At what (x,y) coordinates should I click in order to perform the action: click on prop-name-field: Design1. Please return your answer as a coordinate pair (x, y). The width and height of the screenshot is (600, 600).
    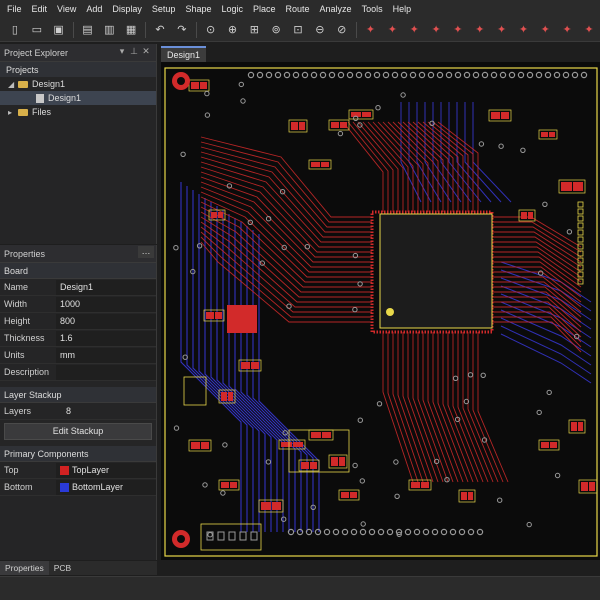
    Looking at the image, I should click on (106, 287).